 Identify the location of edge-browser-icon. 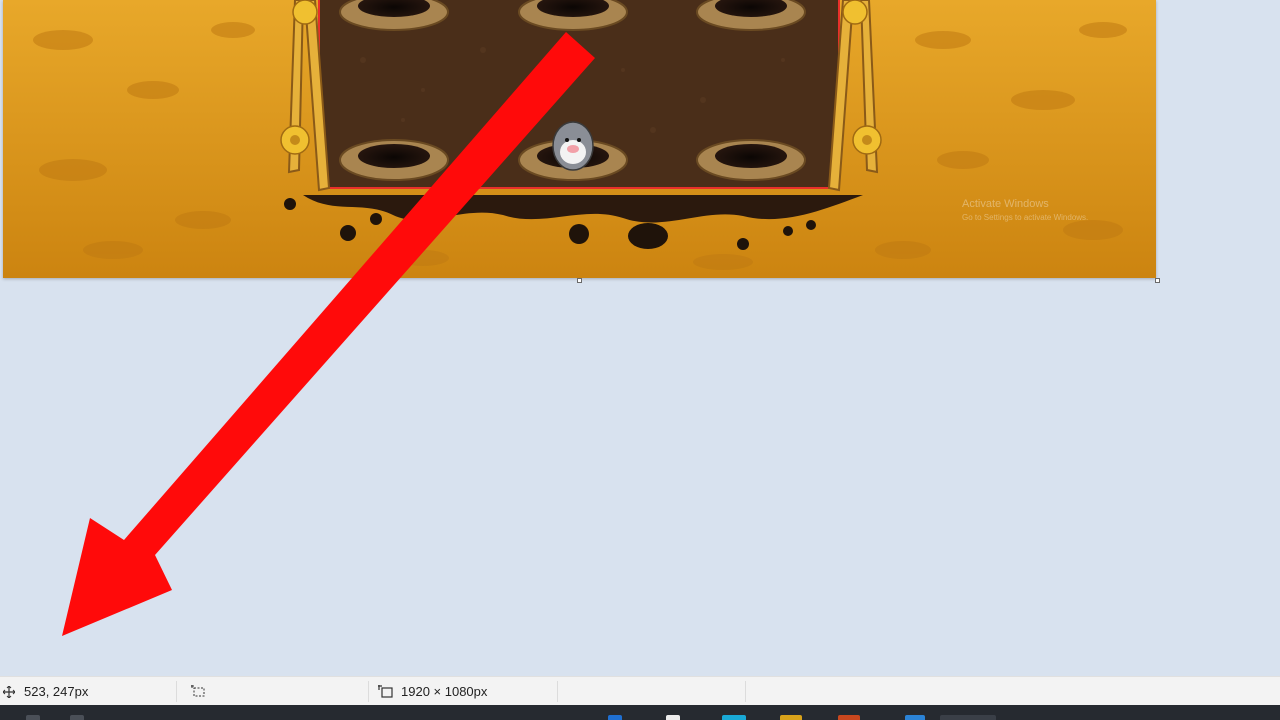
(615, 717).